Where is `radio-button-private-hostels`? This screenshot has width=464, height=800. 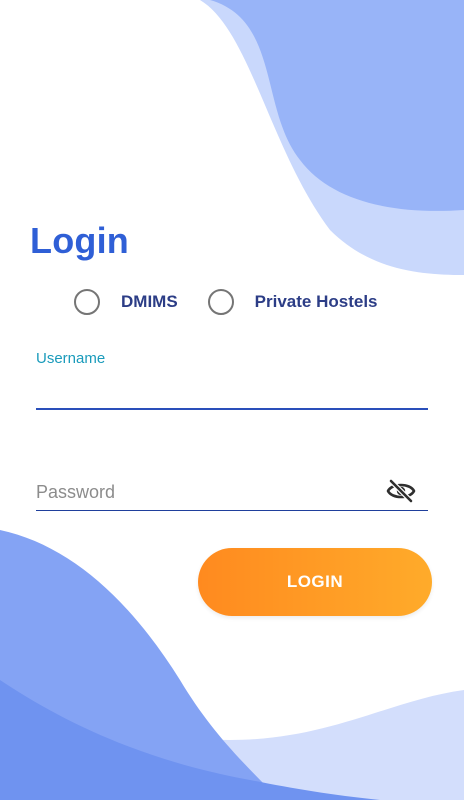 radio-button-private-hostels is located at coordinates (220, 302).